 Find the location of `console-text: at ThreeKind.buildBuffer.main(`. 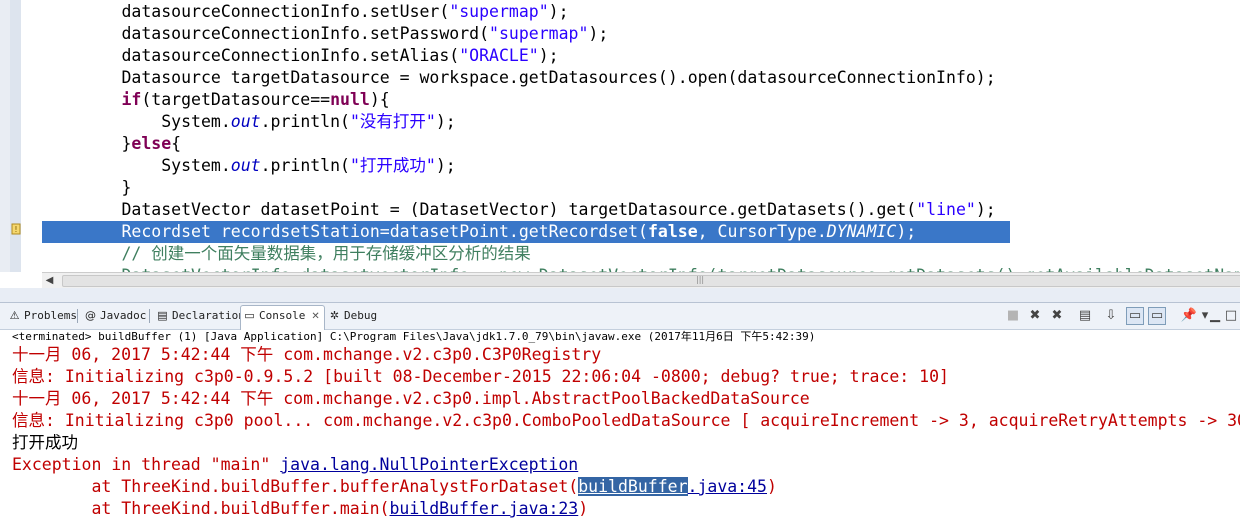

console-text: at ThreeKind.buildBuffer.main( is located at coordinates (201, 508).